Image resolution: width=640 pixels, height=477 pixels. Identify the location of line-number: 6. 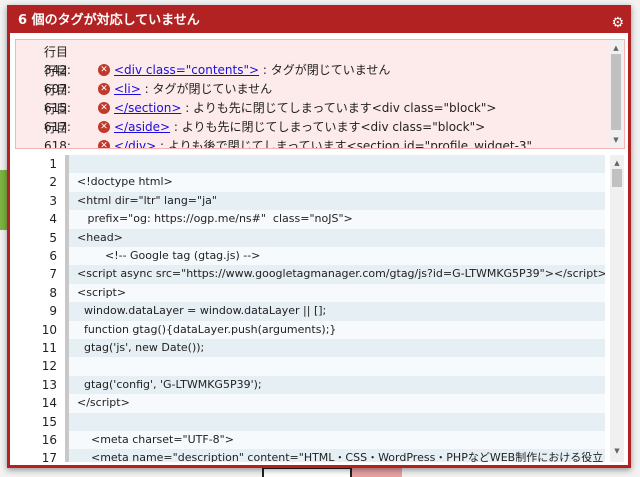
(53, 256).